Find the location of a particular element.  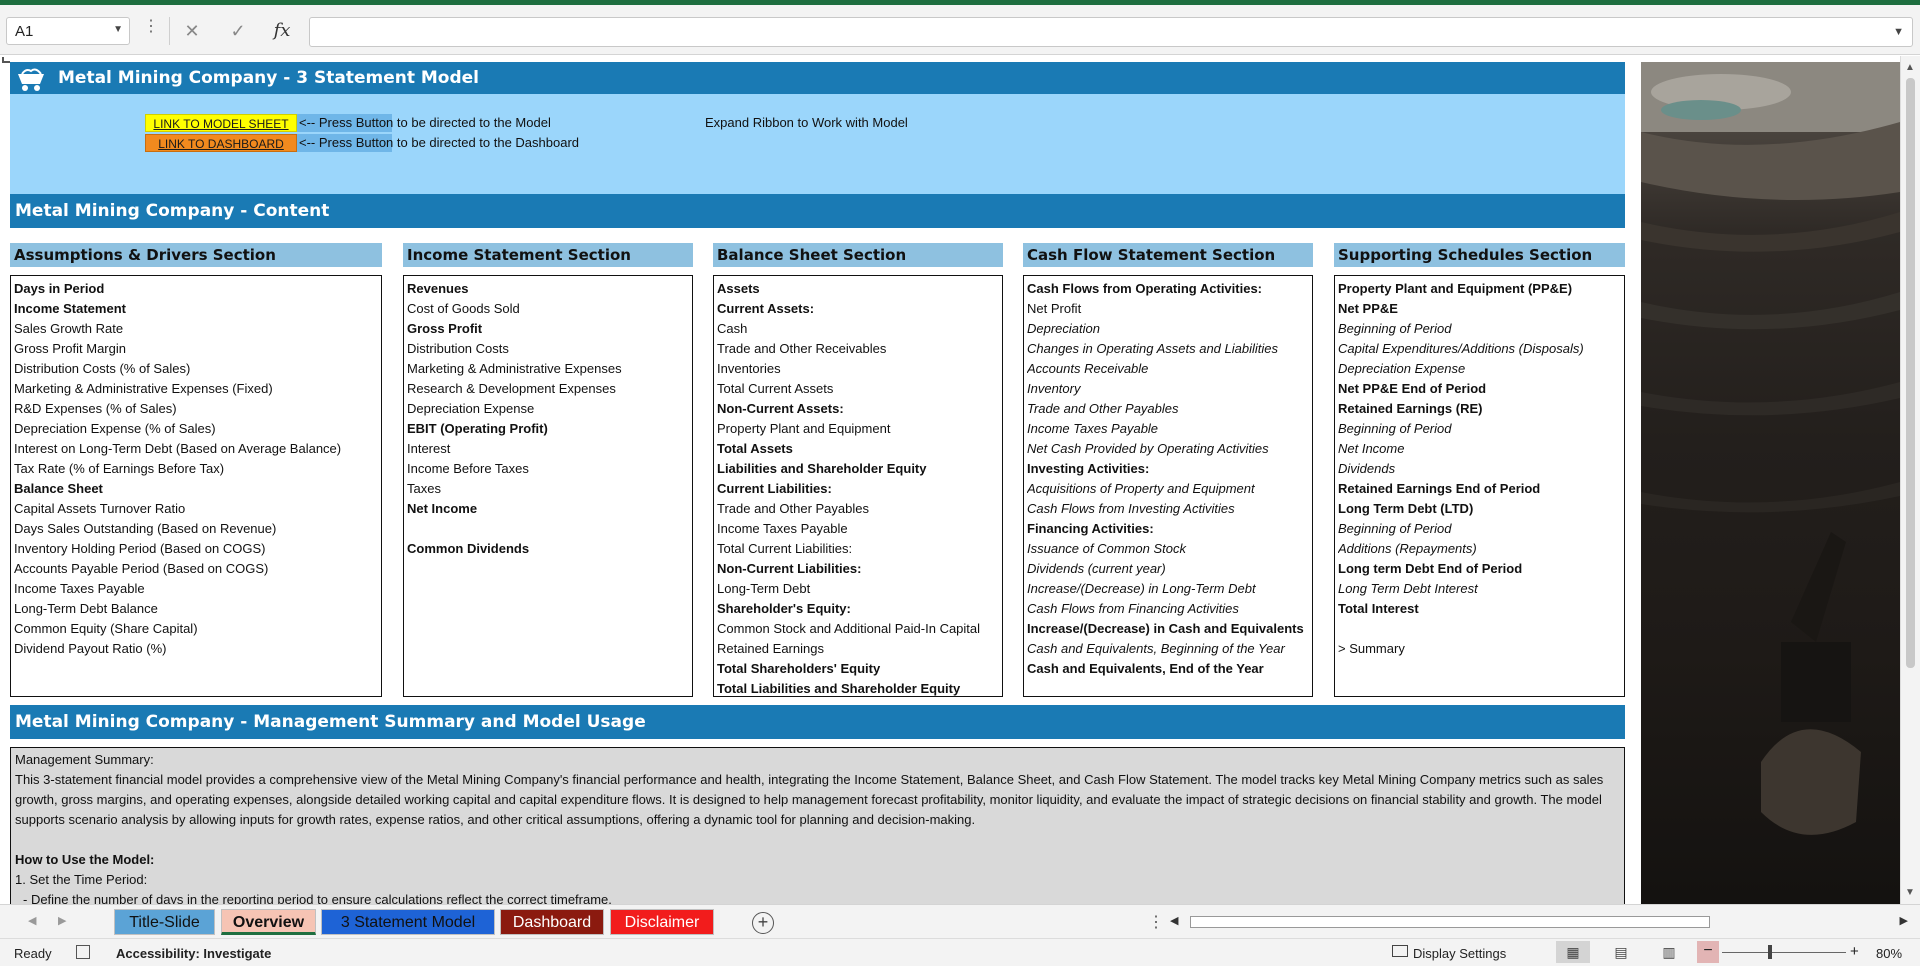

content-title-banner: Metal Mining Company - Content is located at coordinates (817, 211).